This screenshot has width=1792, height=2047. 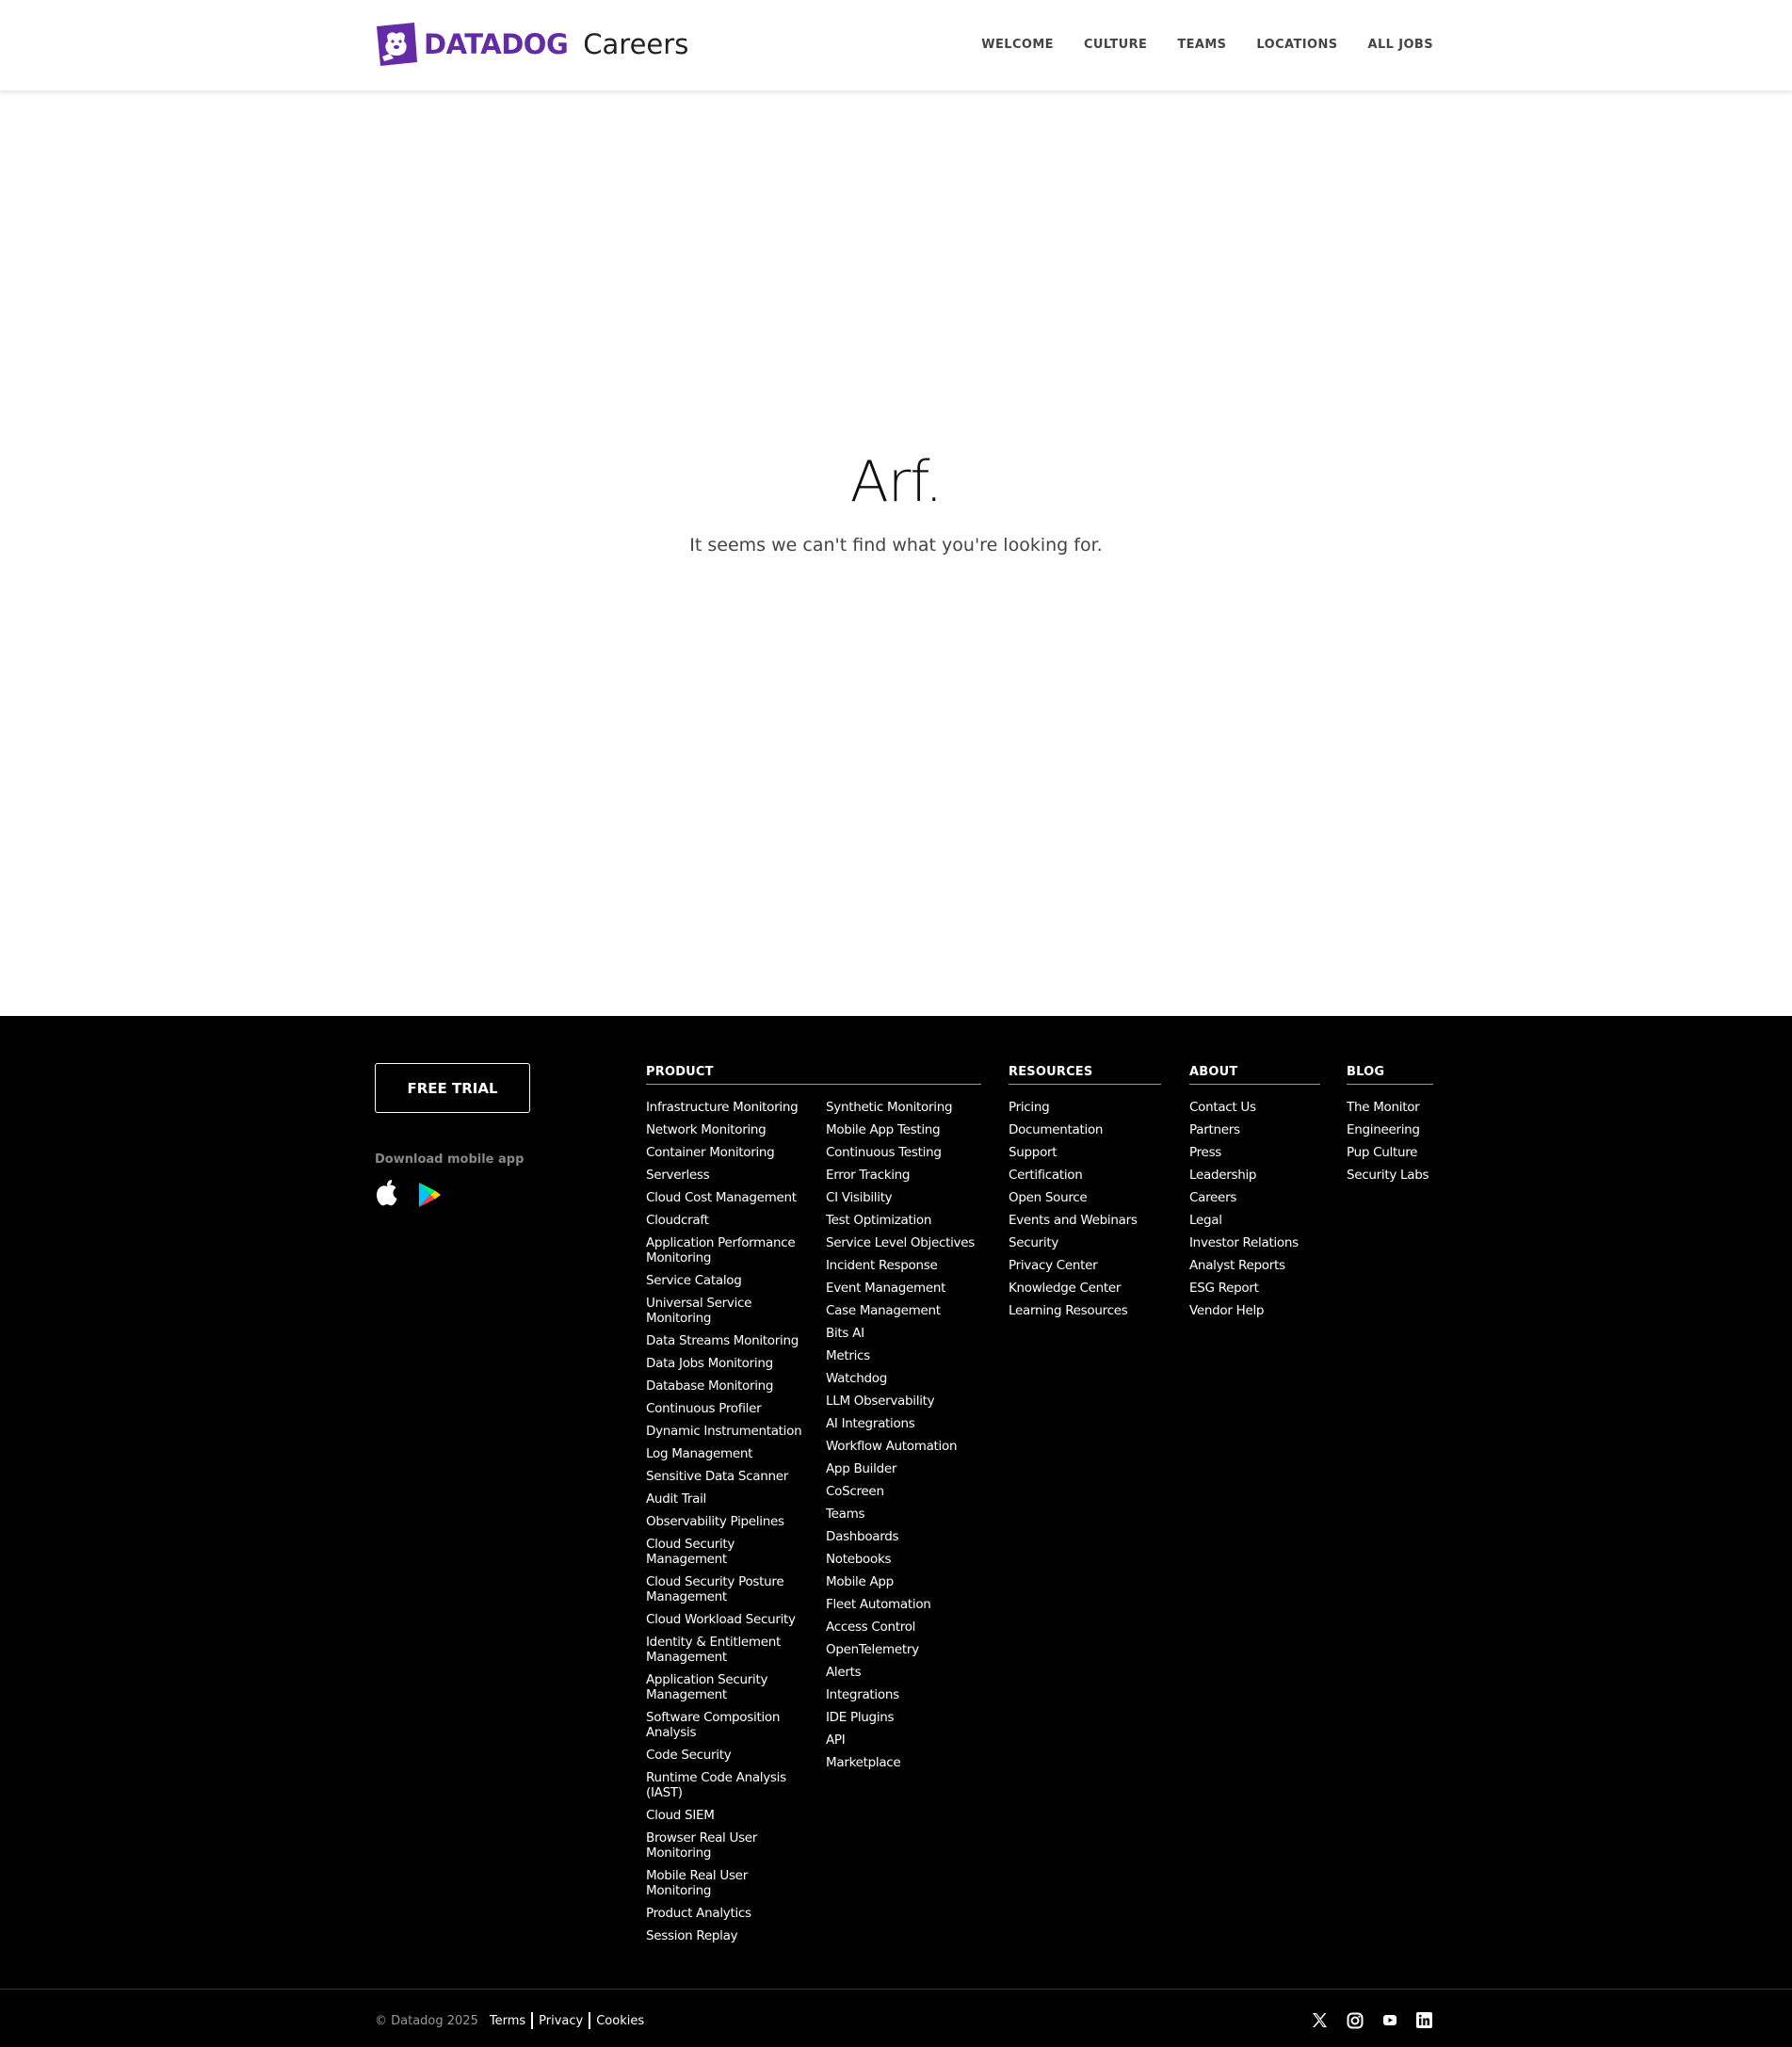 What do you see at coordinates (731, 1935) in the screenshot?
I see `product-link: Session Replay` at bounding box center [731, 1935].